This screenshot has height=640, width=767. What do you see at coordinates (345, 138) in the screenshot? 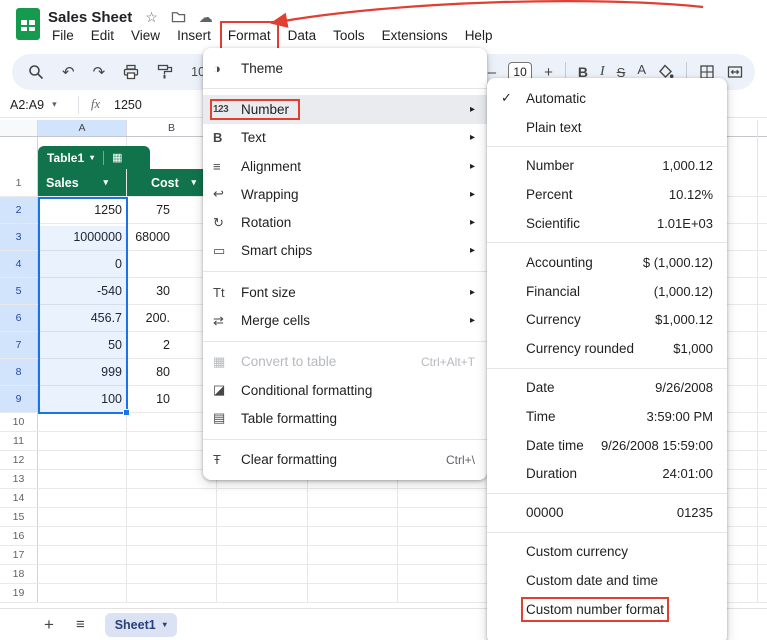
I see `format-menu-item-text: B Text ▸` at bounding box center [345, 138].